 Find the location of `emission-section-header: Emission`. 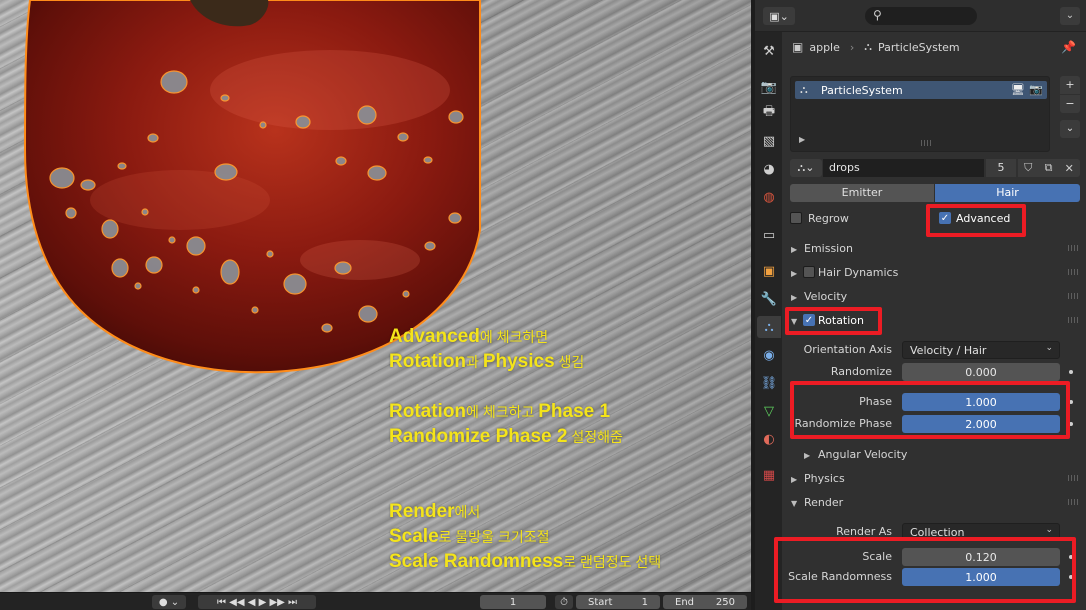

emission-section-header: Emission is located at coordinates (828, 248).